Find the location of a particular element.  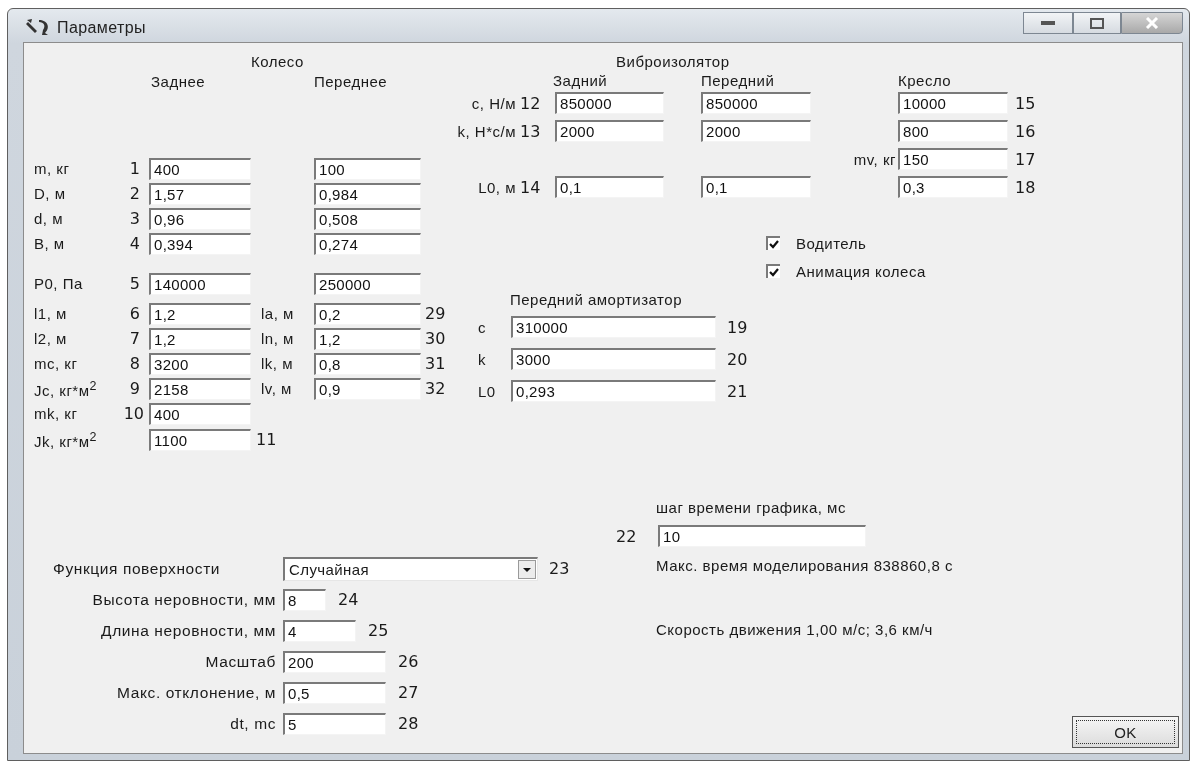

parameter-number: 7 is located at coordinates (135, 338).